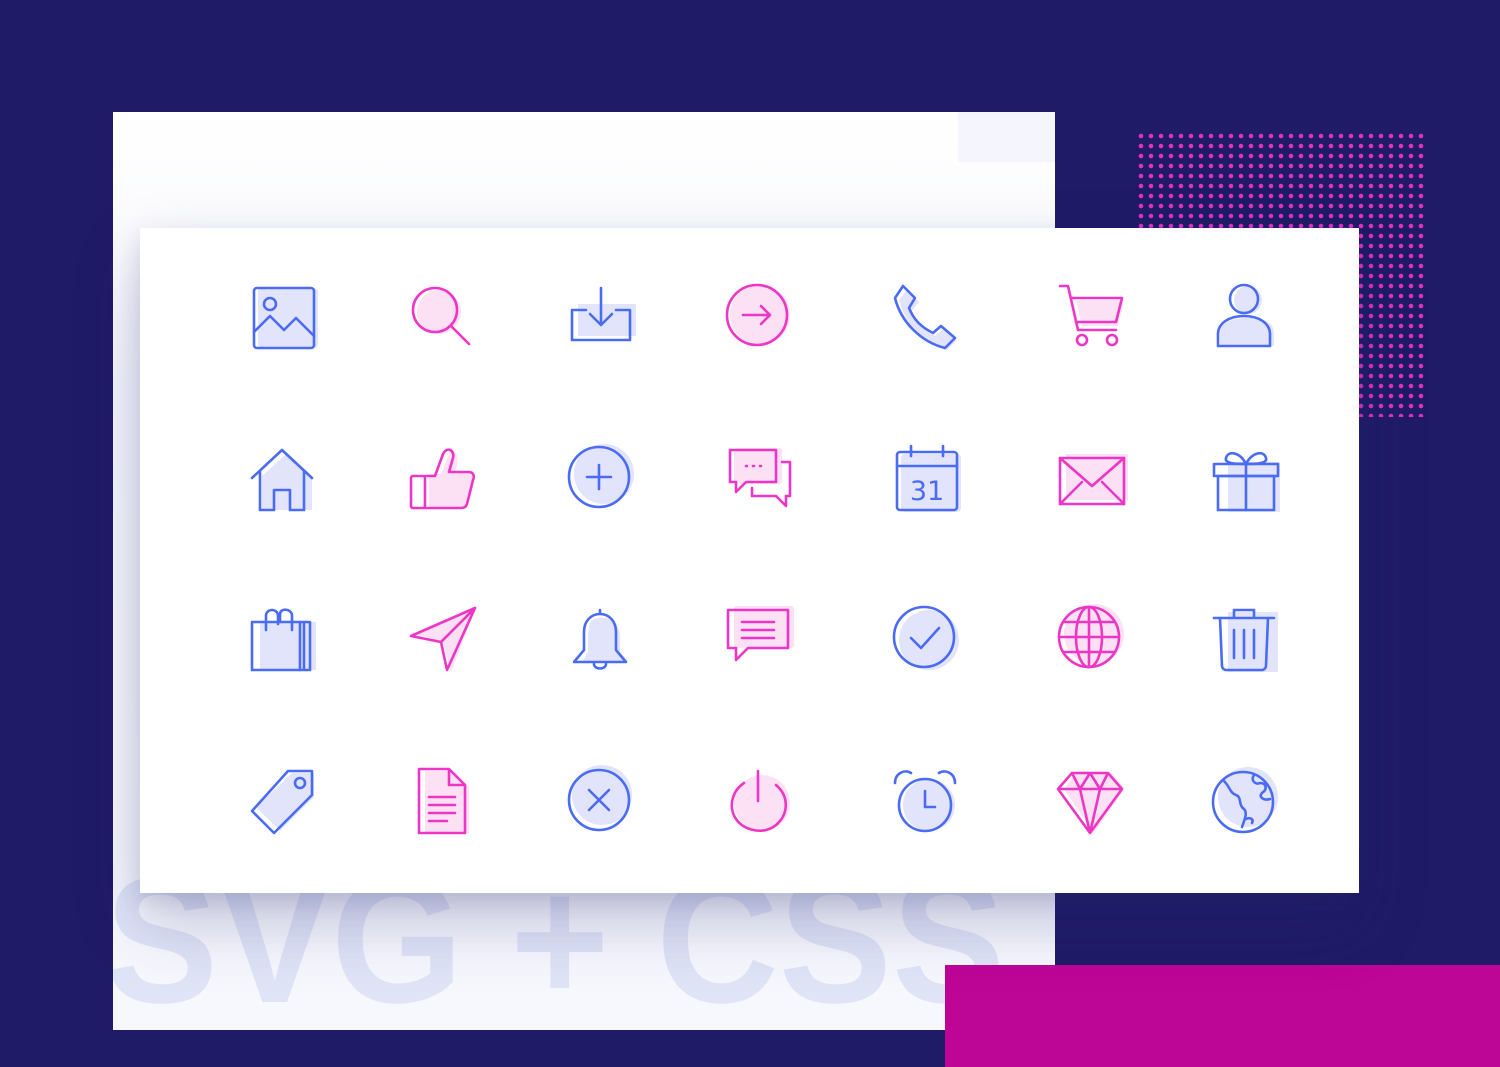 The width and height of the screenshot is (1500, 1067). Describe the element at coordinates (443, 480) in the screenshot. I see `thumbs-up-icon` at that location.